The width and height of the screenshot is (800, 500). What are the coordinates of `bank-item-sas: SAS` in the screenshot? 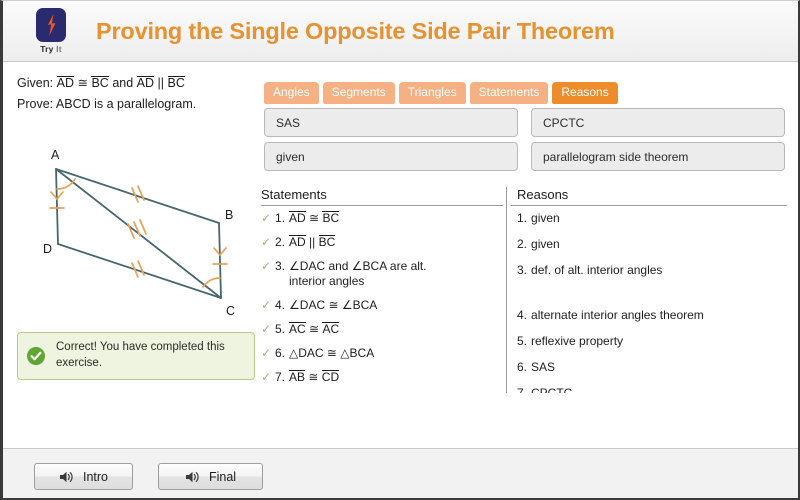 It's located at (391, 122).